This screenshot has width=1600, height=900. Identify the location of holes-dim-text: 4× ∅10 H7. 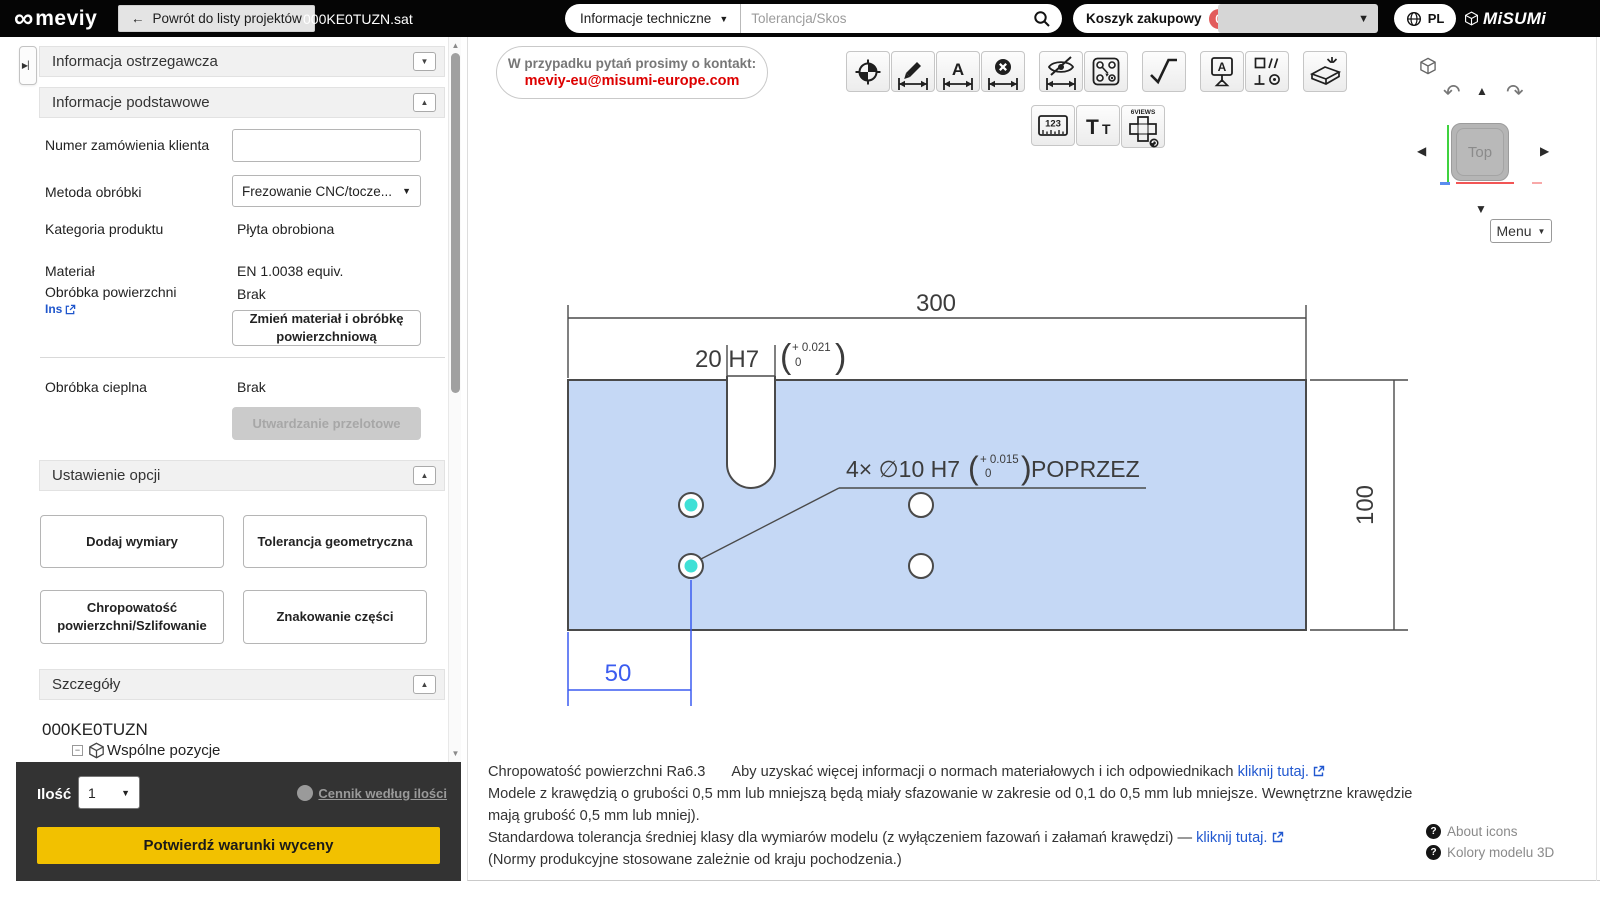
(903, 469).